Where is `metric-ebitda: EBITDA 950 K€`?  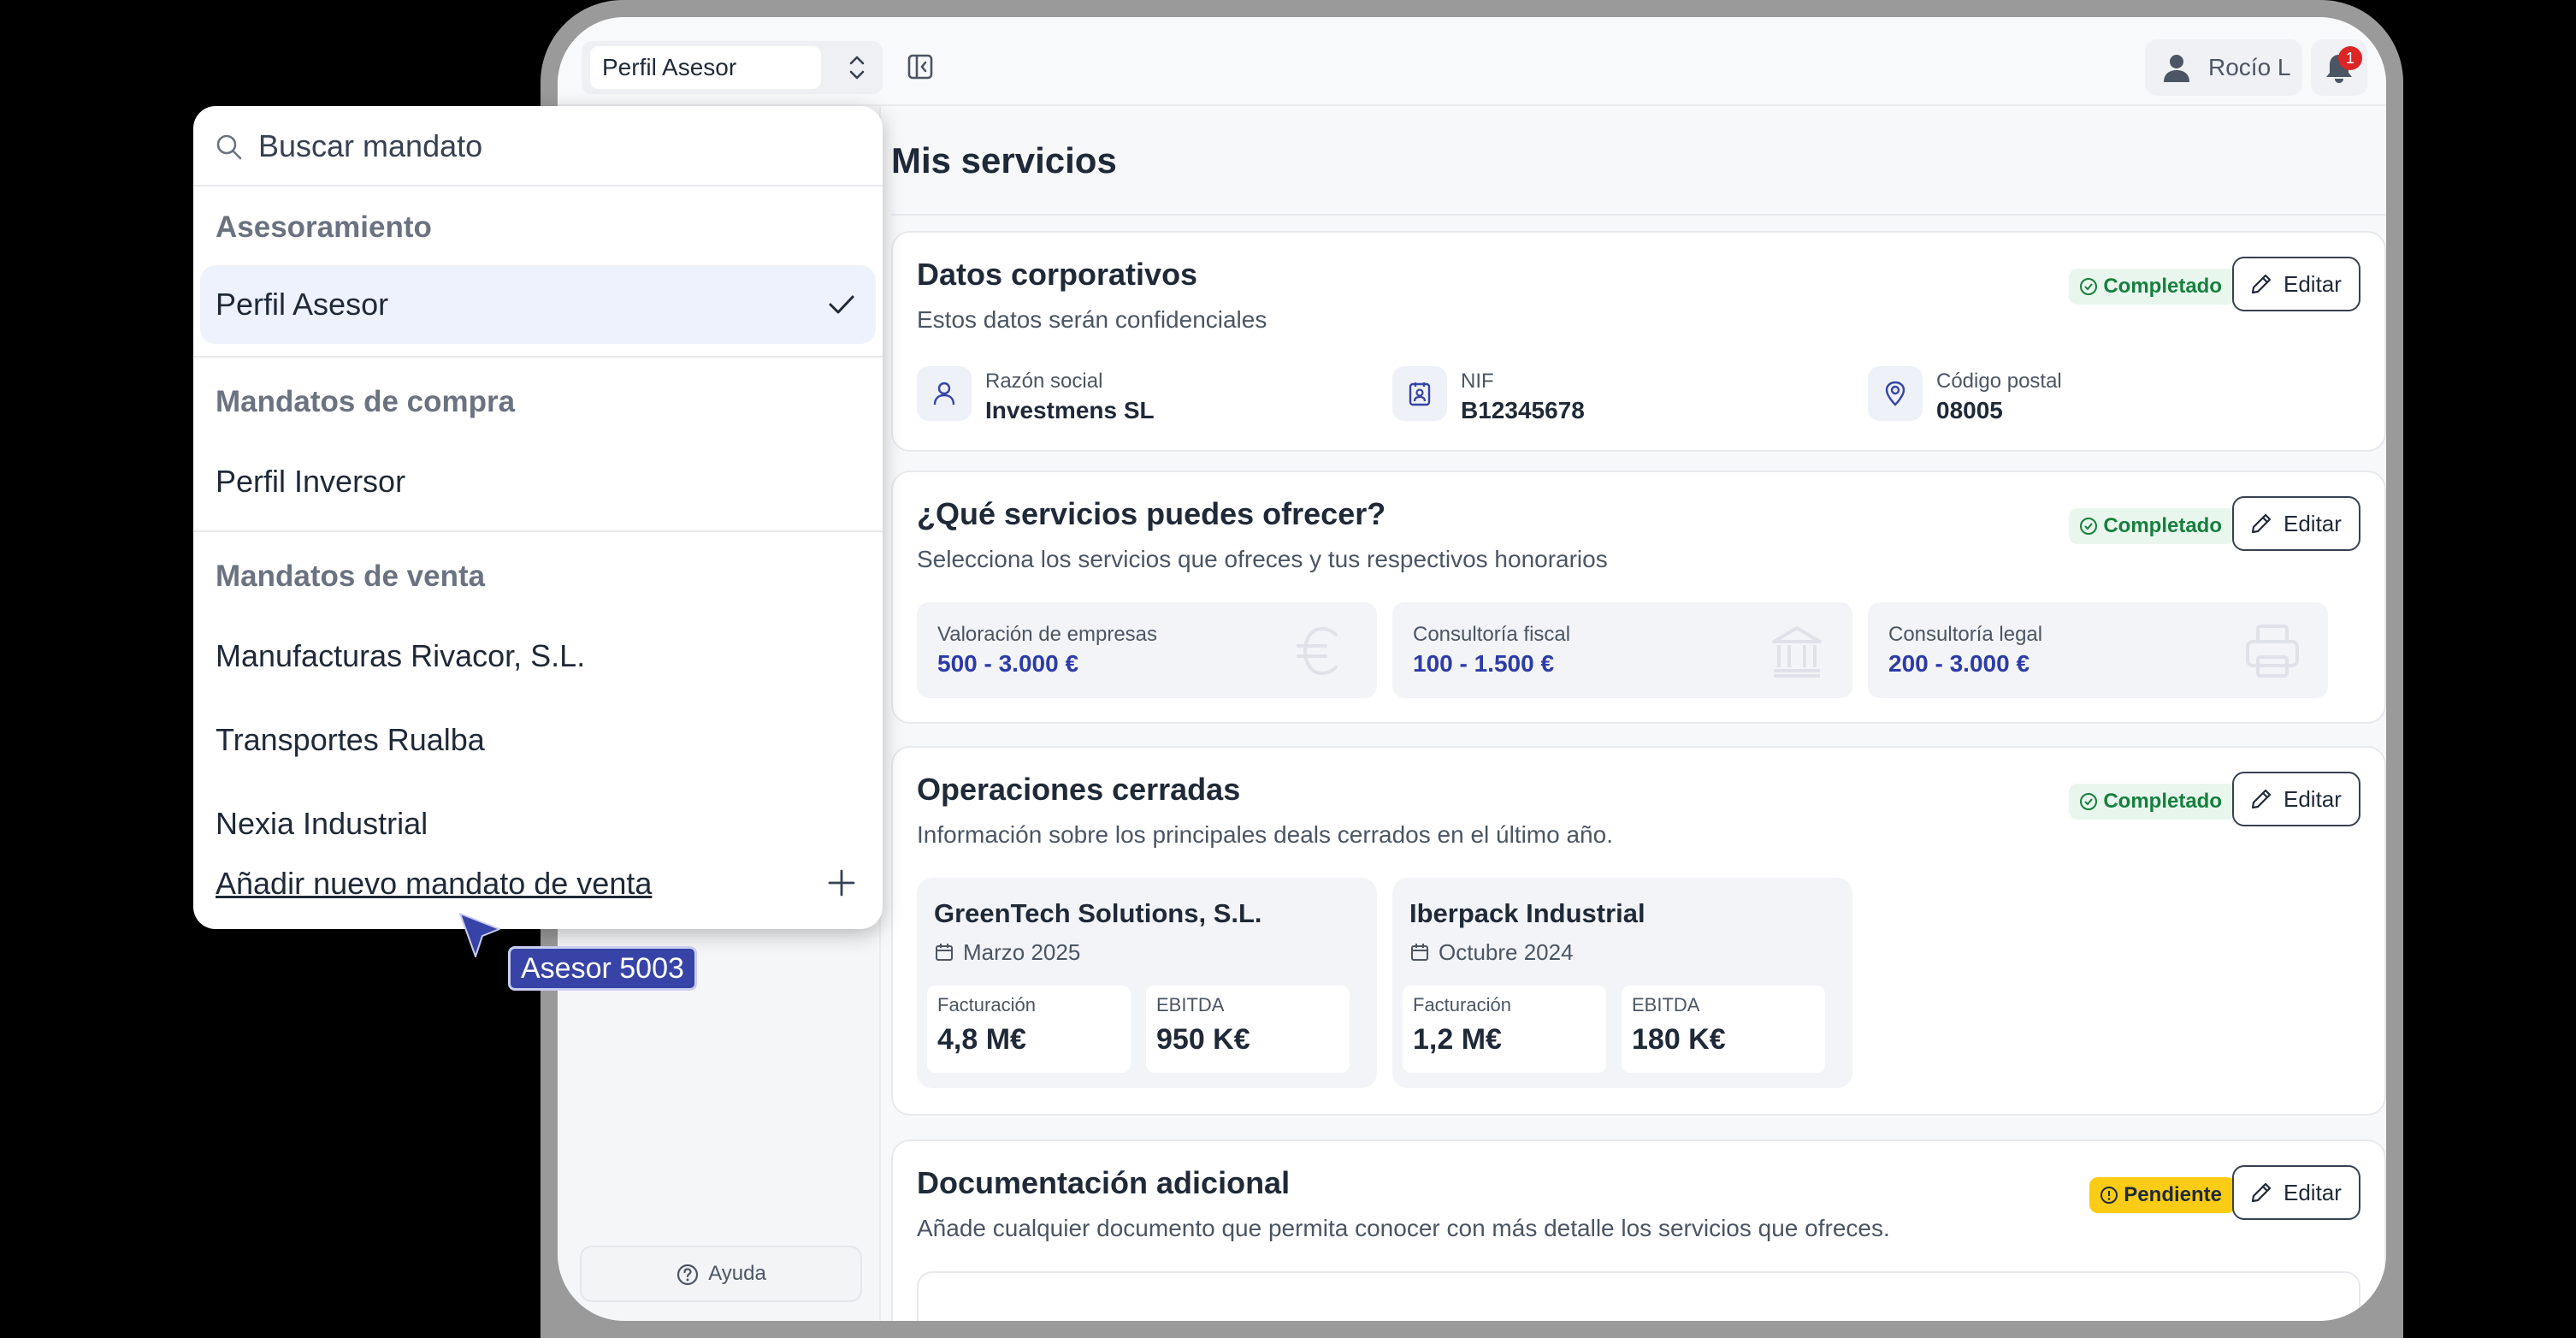
metric-ebitda: EBITDA 950 K€ is located at coordinates (1248, 1029).